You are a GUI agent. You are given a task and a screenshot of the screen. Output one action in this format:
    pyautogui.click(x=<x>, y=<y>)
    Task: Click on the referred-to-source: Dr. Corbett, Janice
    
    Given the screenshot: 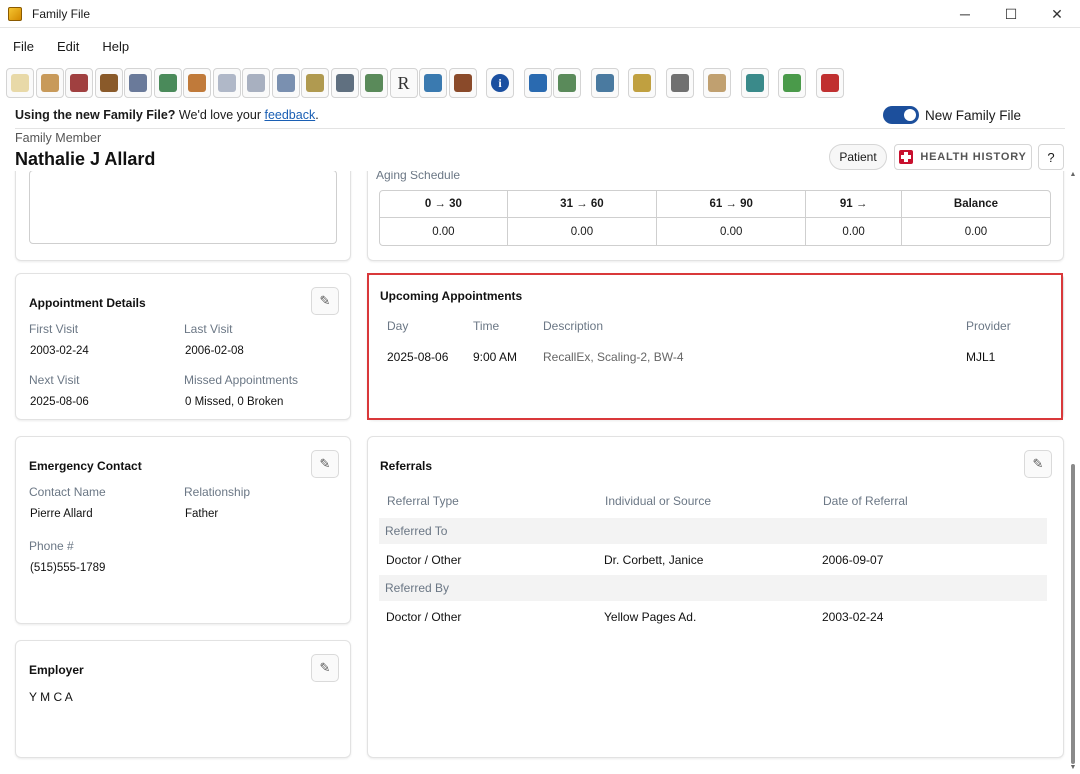 What is the action you would take?
    pyautogui.click(x=653, y=560)
    